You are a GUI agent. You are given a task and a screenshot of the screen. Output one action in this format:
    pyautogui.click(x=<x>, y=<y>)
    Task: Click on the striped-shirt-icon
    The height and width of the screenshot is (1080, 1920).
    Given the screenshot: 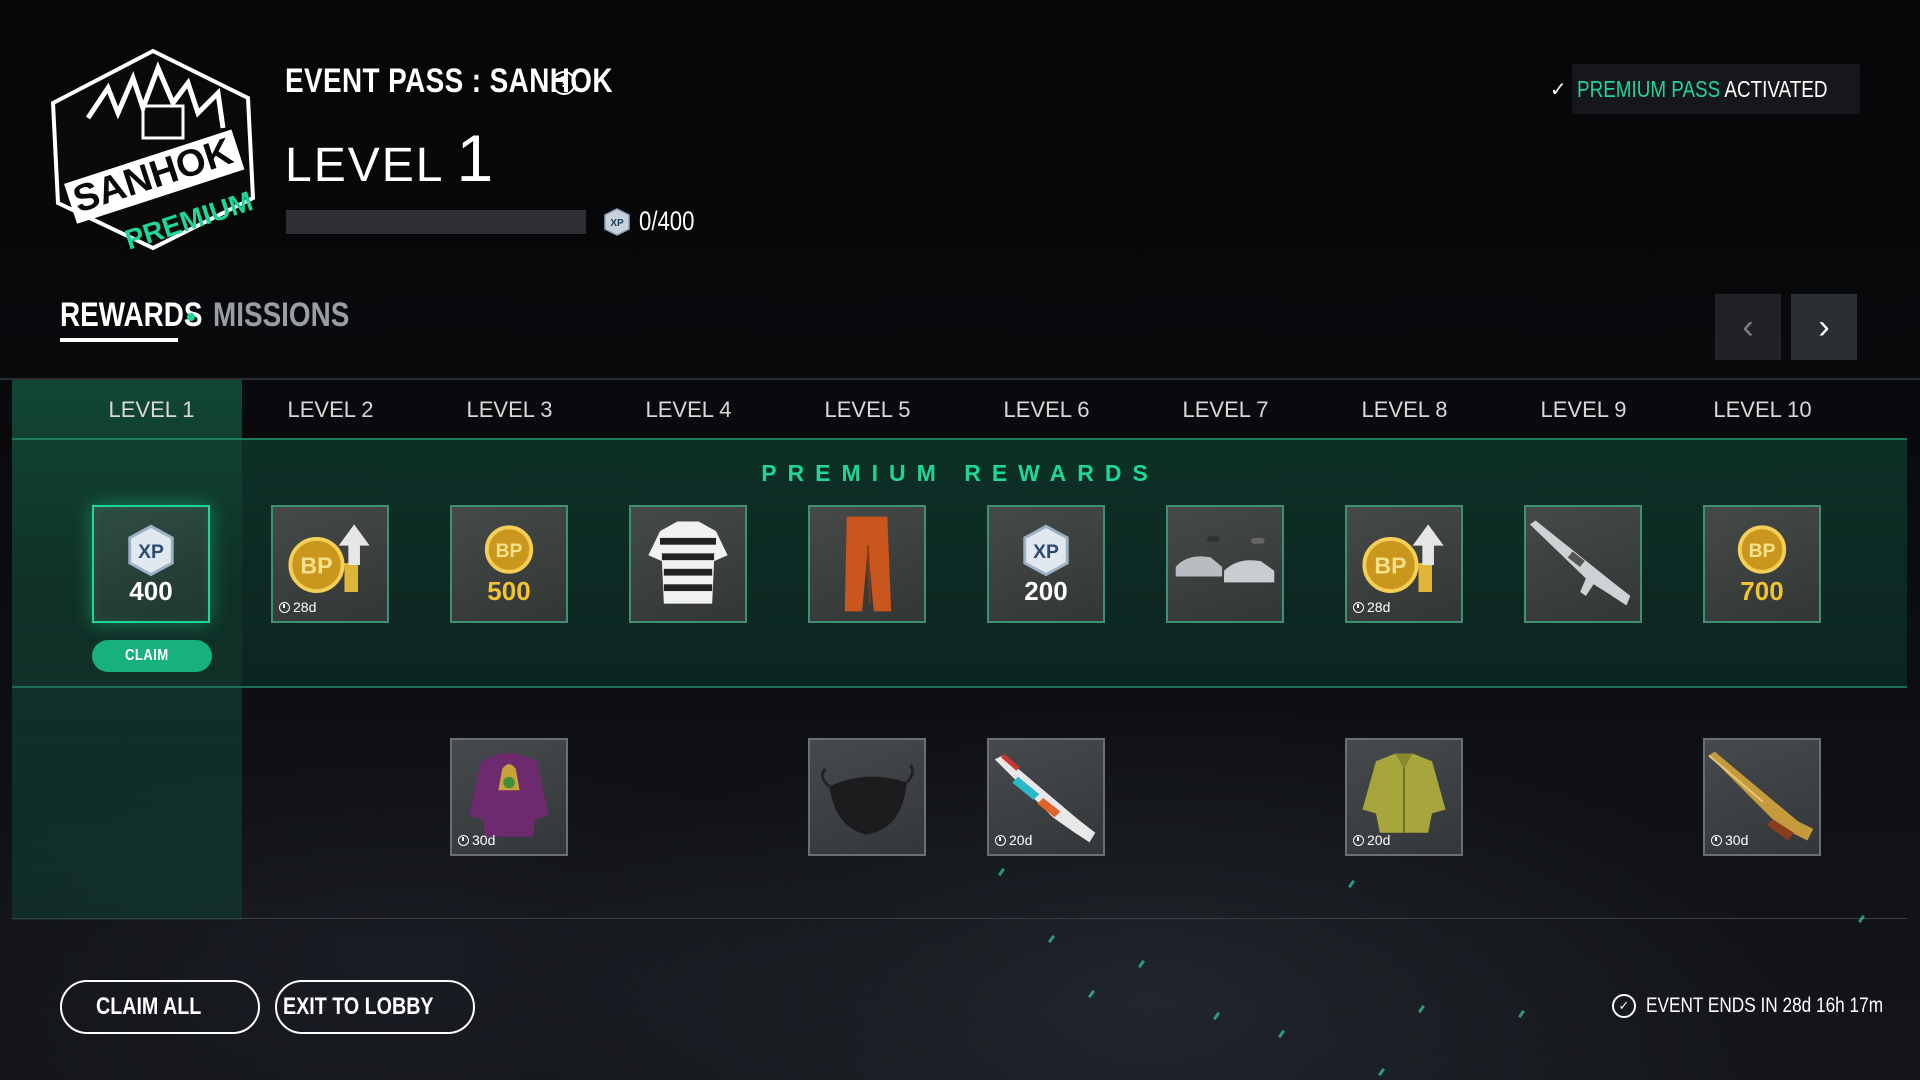 What is the action you would take?
    pyautogui.click(x=688, y=562)
    